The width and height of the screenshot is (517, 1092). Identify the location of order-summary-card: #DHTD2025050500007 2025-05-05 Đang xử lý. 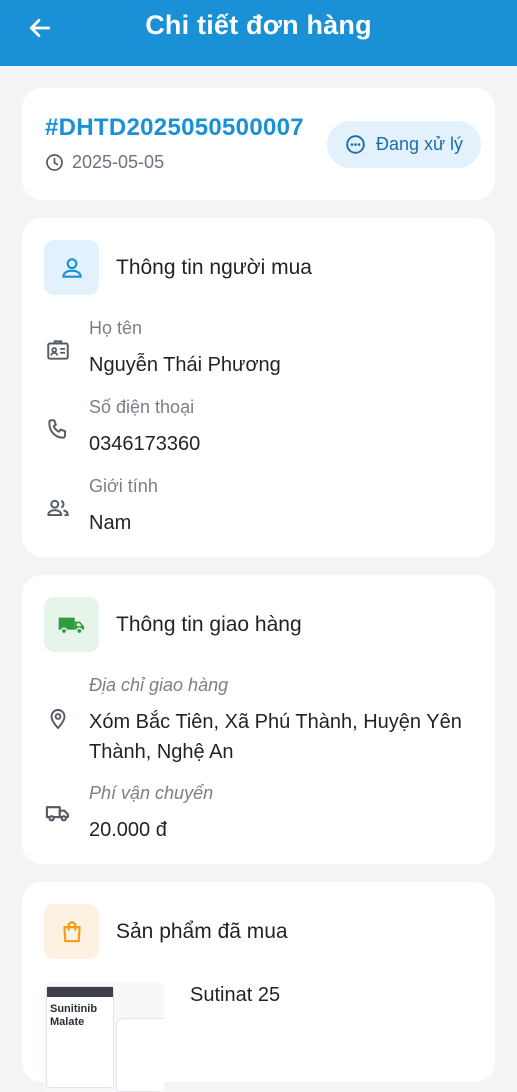
(258, 144).